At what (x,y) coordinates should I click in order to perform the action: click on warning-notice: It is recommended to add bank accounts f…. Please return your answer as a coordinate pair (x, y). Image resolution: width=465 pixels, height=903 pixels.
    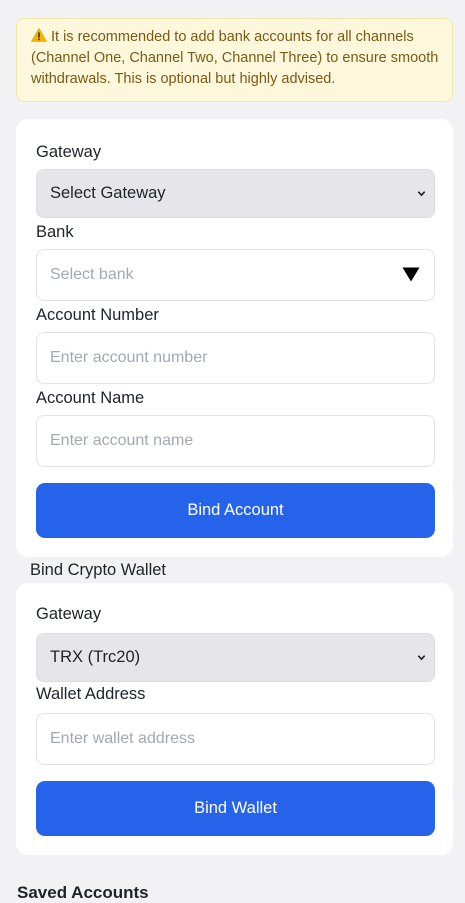
    Looking at the image, I should click on (234, 60).